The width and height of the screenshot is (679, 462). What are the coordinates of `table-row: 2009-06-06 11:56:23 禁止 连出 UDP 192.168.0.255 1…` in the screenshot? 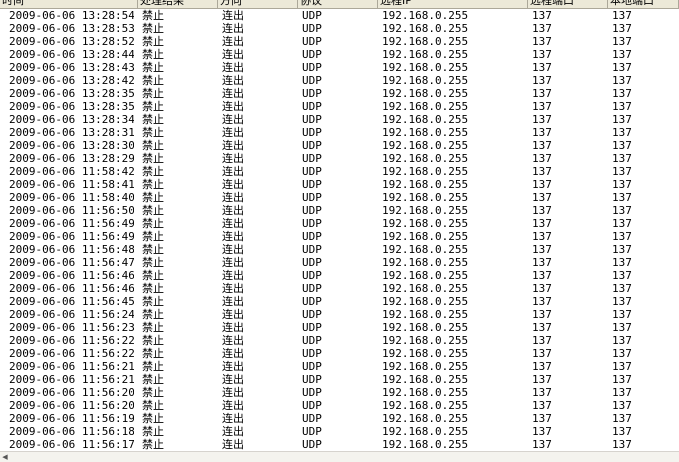 It's located at (339, 327).